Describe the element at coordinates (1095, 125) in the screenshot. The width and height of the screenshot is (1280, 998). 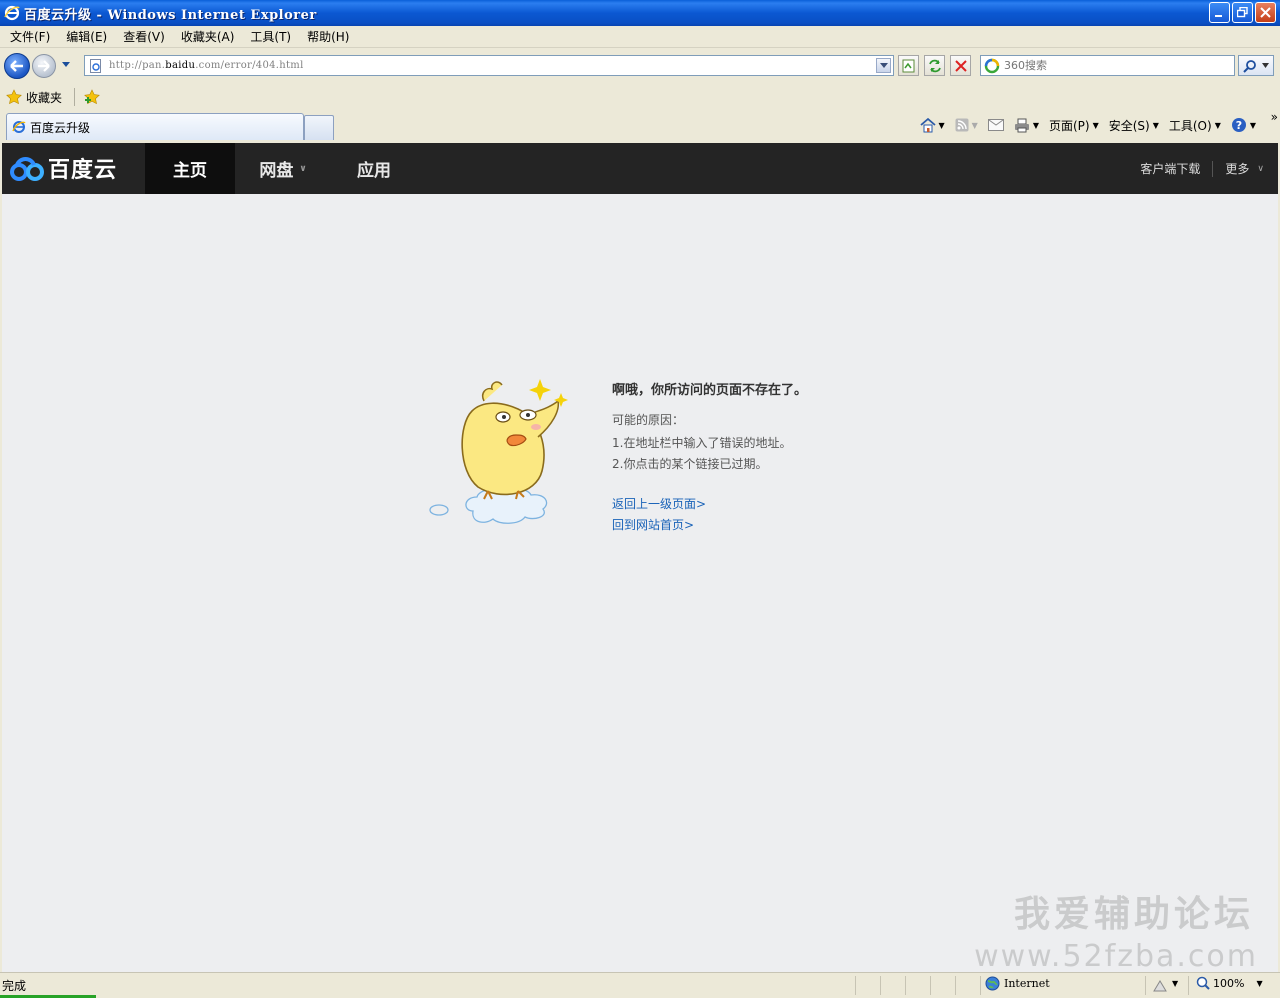
I see `page-dropdown-icon: ▼` at that location.